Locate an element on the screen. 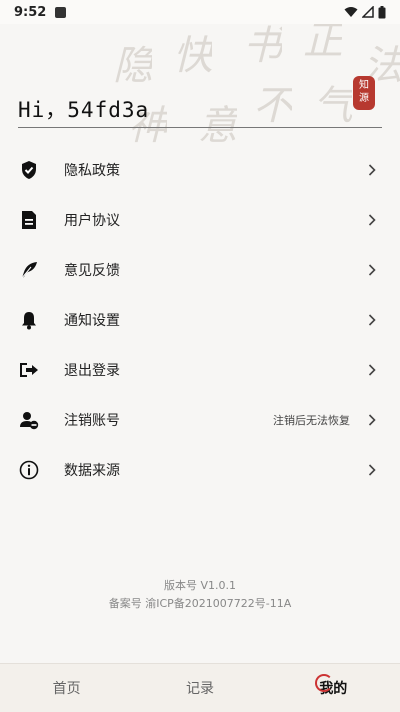 The width and height of the screenshot is (400, 712). menu-item-feedback: 意见反馈 is located at coordinates (200, 270).